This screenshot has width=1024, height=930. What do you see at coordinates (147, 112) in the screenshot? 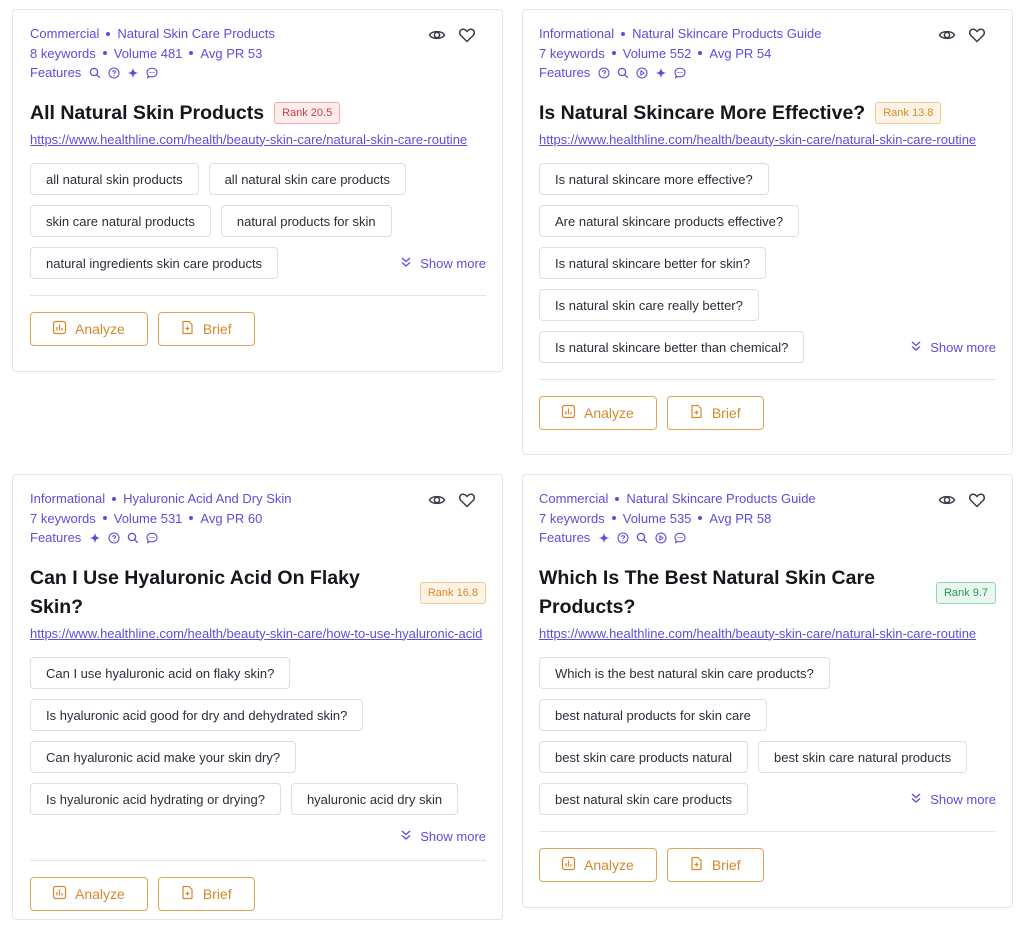
I see `card-title: All Natural Skin Products` at bounding box center [147, 112].